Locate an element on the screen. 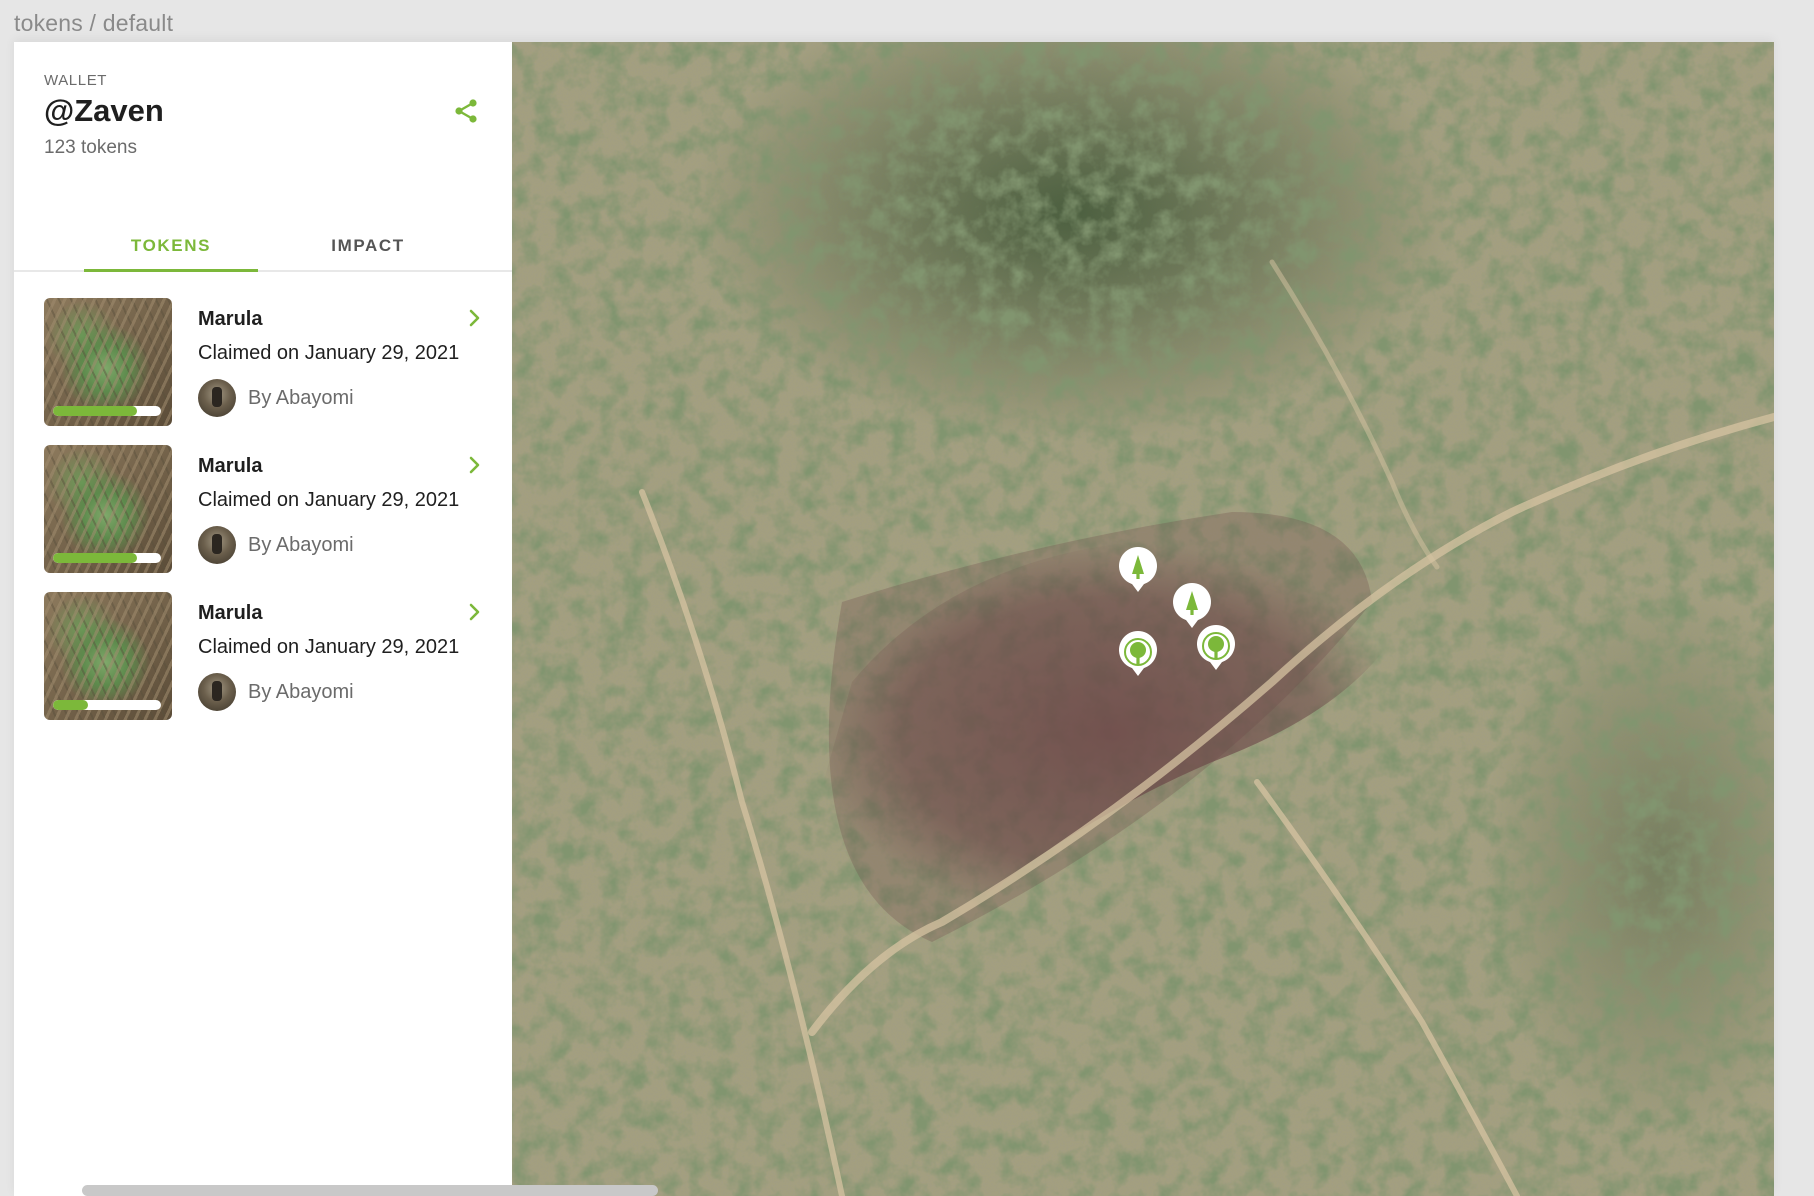  token-count: 123 tokens is located at coordinates (90, 147).